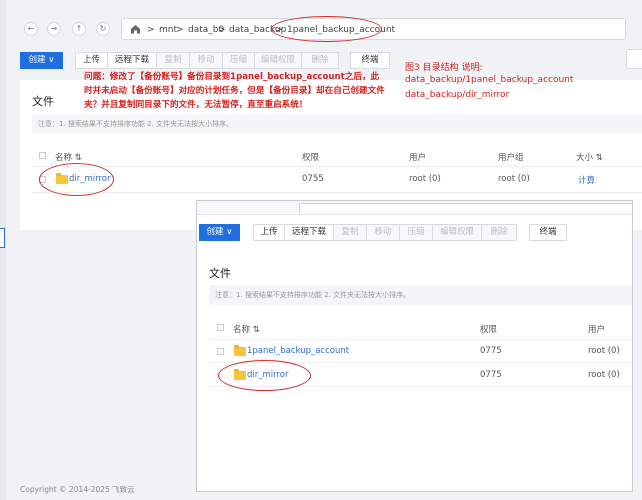  What do you see at coordinates (444, 68) in the screenshot?
I see `annotation-caption: 图3 目录结构 说明:` at bounding box center [444, 68].